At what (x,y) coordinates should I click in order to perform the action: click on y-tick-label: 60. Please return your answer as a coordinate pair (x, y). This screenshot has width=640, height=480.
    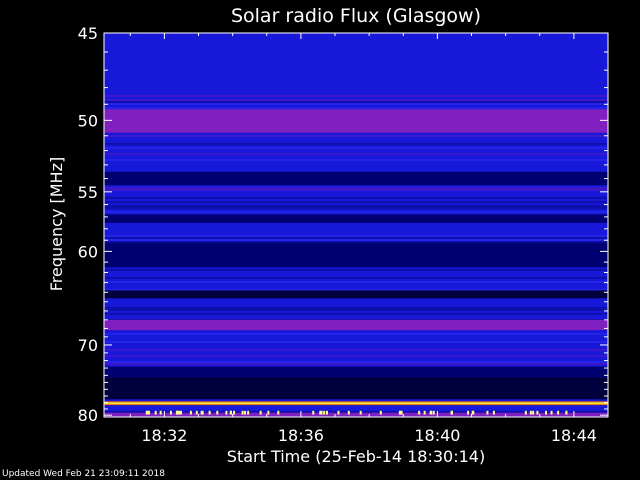
    Looking at the image, I should click on (88, 251).